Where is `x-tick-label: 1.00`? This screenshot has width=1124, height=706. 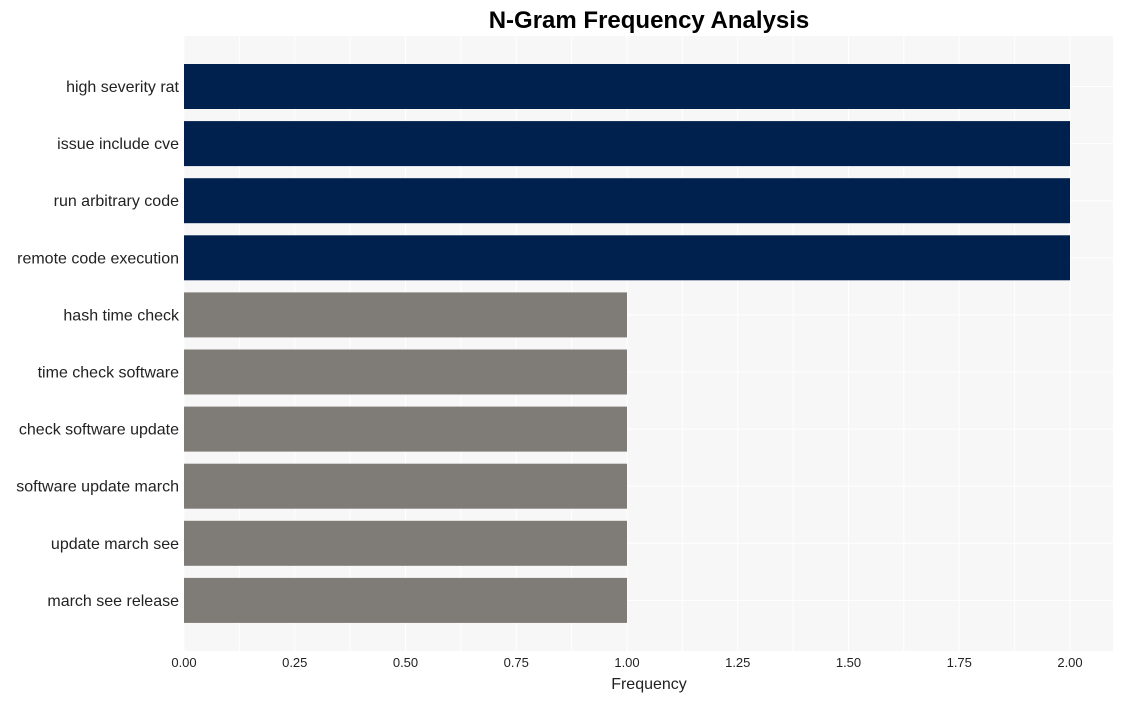
x-tick-label: 1.00 is located at coordinates (626, 662).